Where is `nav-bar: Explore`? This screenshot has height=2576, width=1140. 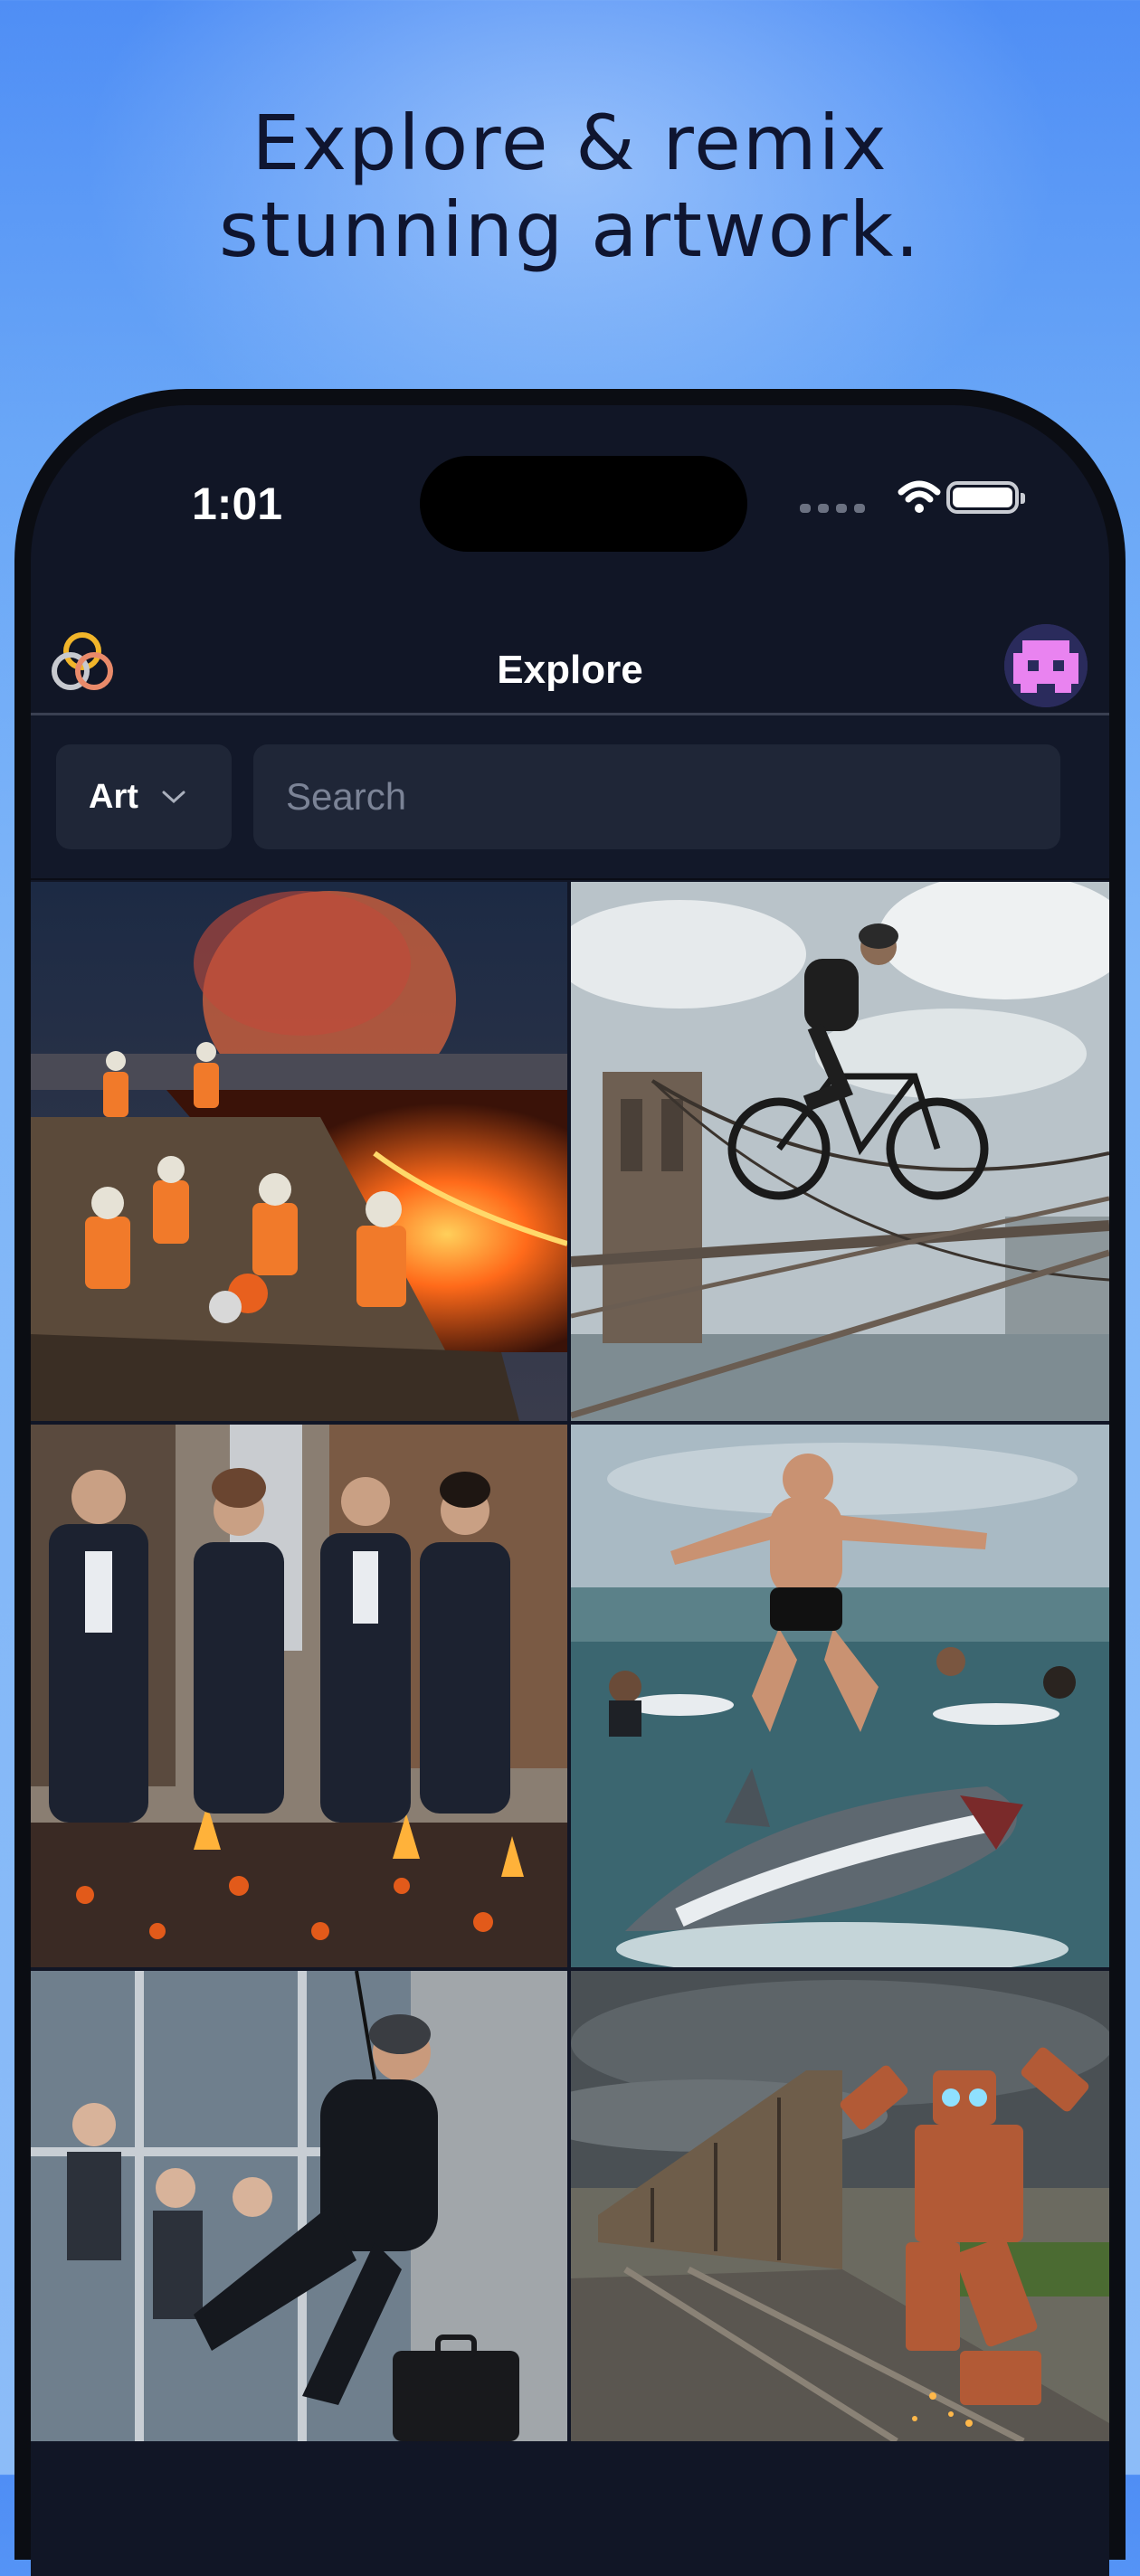
nav-bar: Explore is located at coordinates (570, 655).